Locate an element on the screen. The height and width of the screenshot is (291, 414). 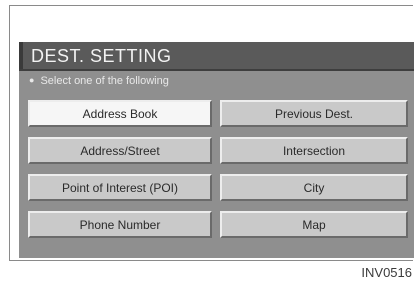
poi-button: Point of Interest (POI) is located at coordinates (120, 187).